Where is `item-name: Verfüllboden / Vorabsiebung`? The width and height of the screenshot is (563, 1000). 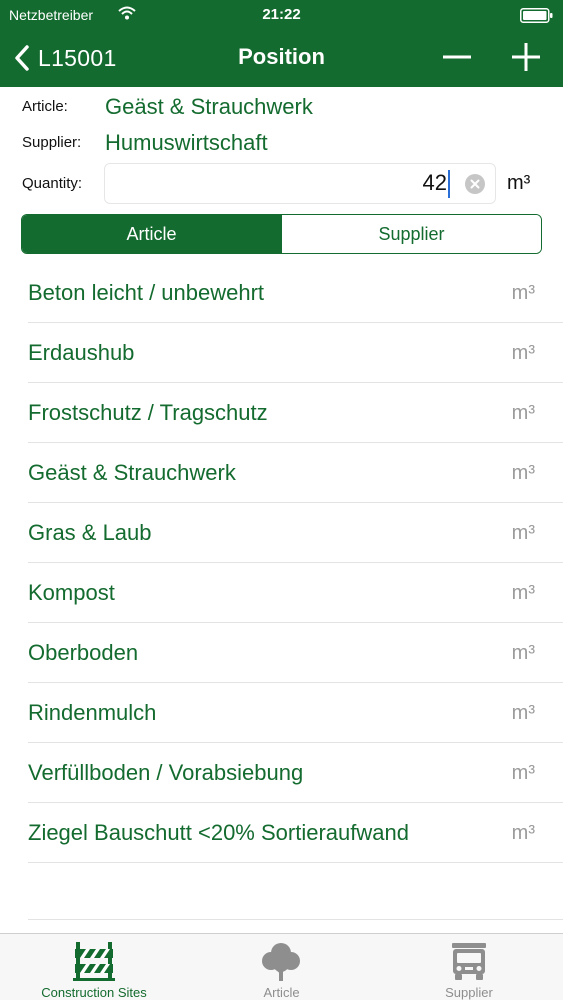 item-name: Verfüllboden / Vorabsiebung is located at coordinates (166, 772).